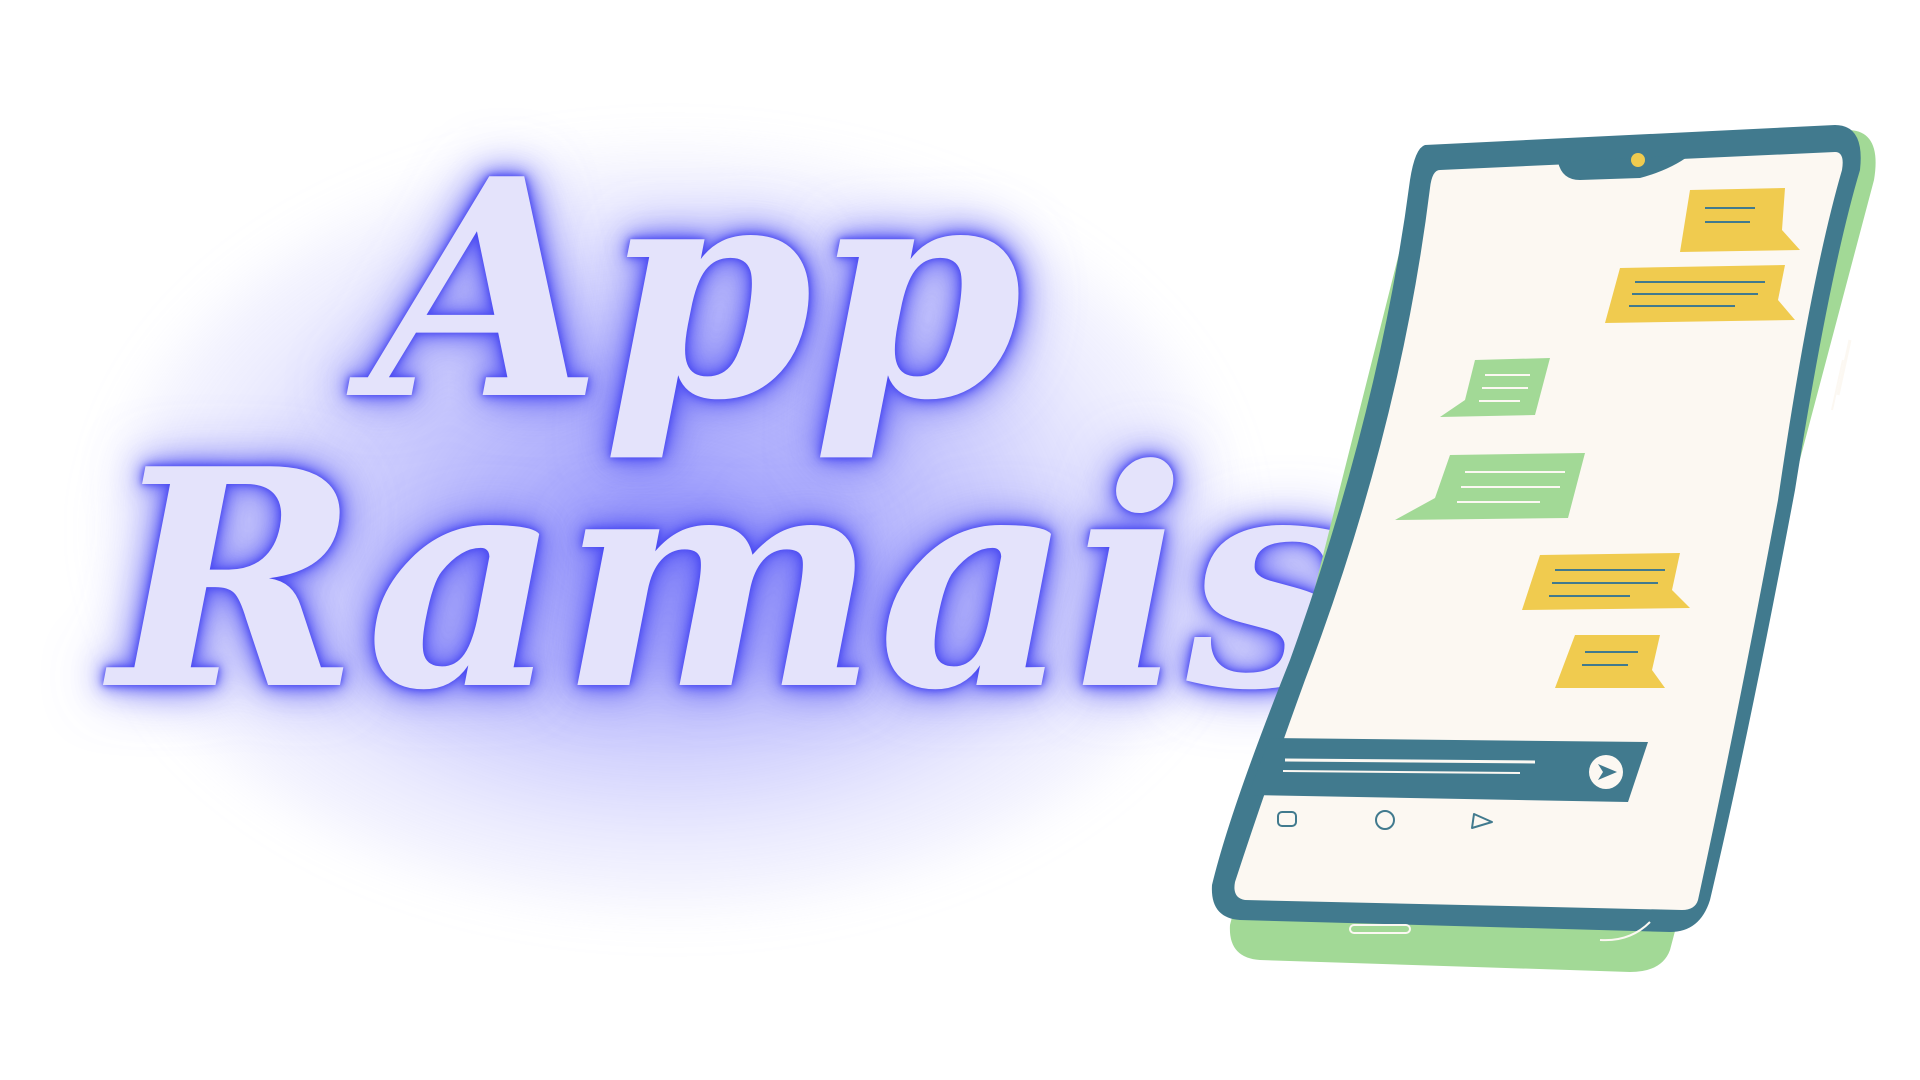  What do you see at coordinates (1844, 367) in the screenshot?
I see `side-highlight` at bounding box center [1844, 367].